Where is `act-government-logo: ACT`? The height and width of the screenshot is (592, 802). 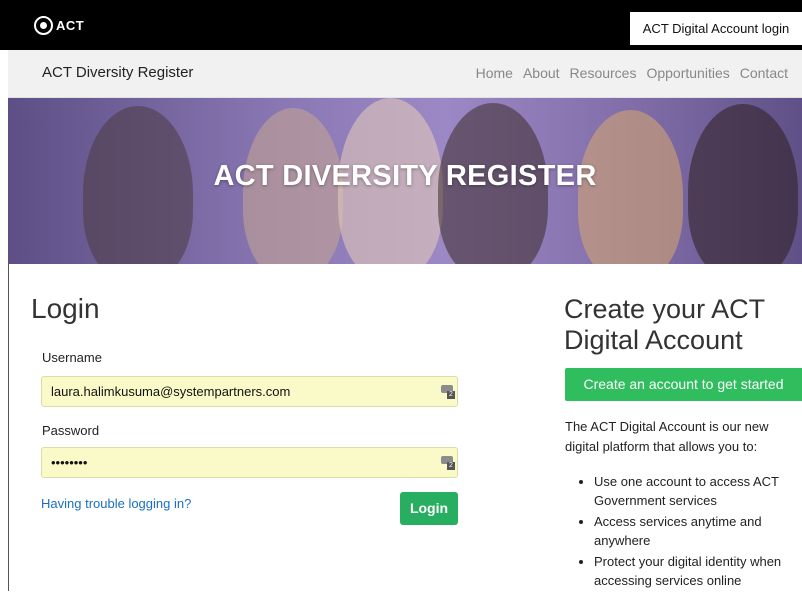
act-government-logo: ACT is located at coordinates (59, 25).